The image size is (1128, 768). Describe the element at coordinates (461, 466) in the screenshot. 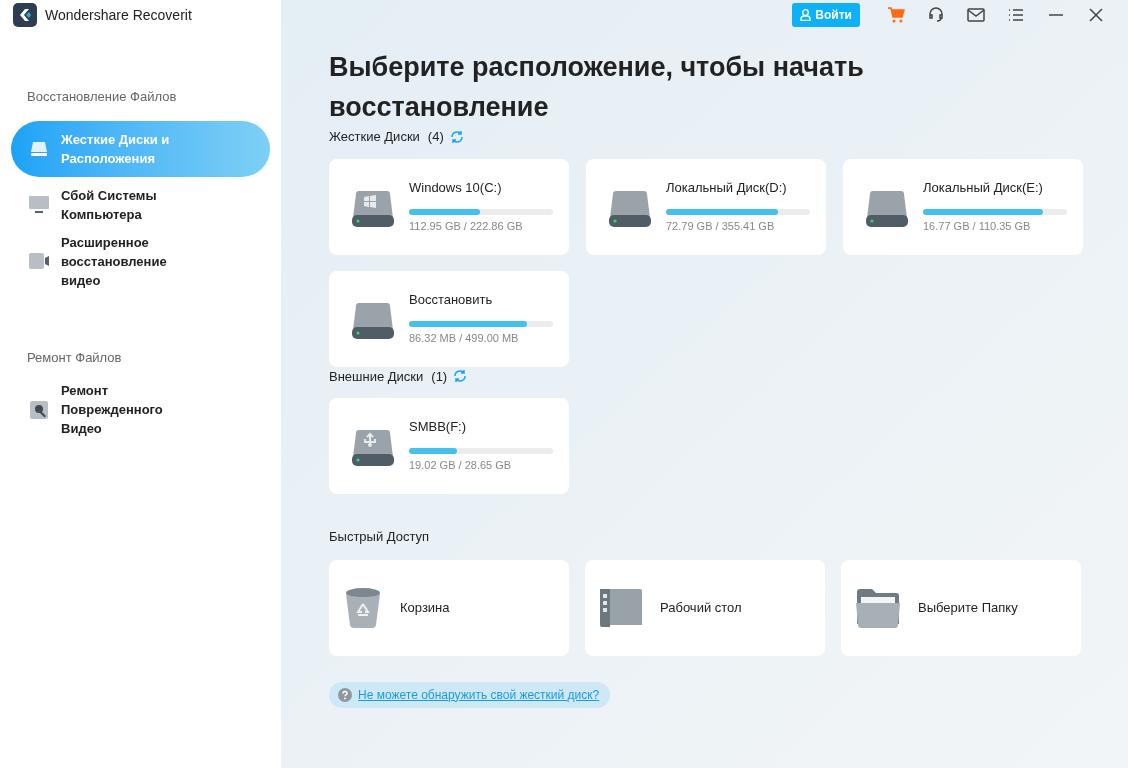

I see `drive-usage: 19.02 GB / 28.65 GB` at that location.